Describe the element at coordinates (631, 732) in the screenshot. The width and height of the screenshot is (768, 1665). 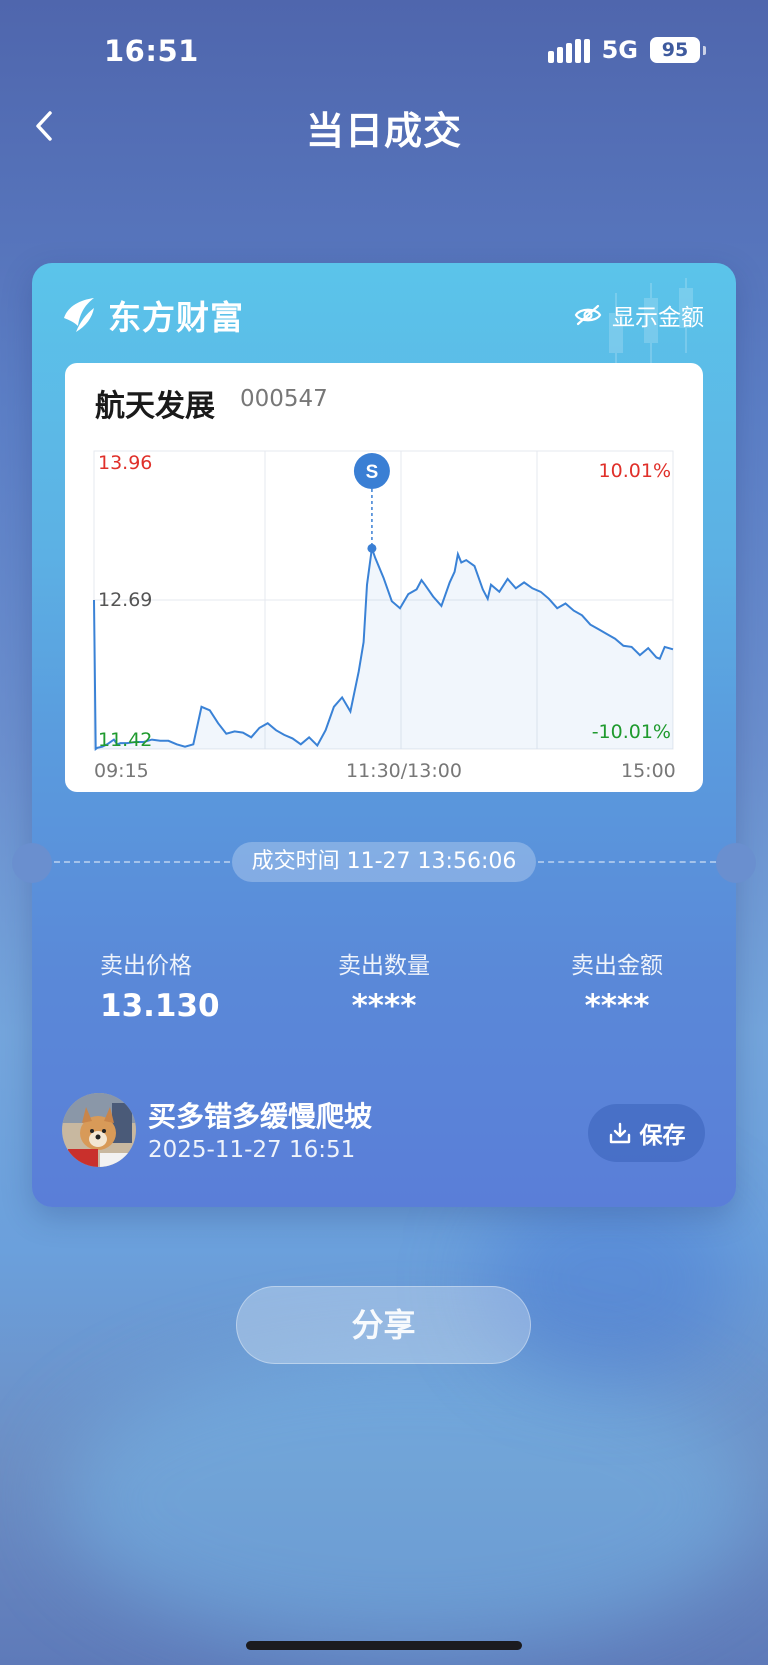
I see `pct-min-label: -10.01%` at that location.